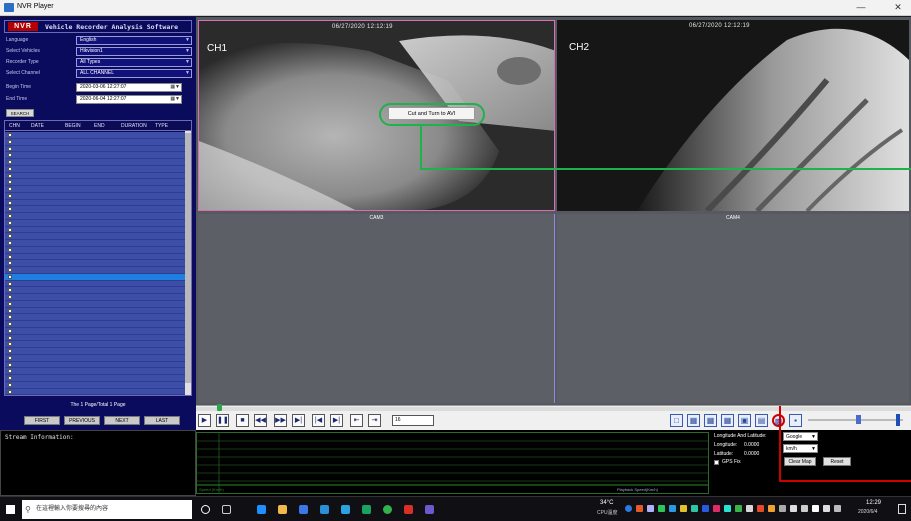  I want to click on channel-select: ALL CHANNEL ▼, so click(134, 73).